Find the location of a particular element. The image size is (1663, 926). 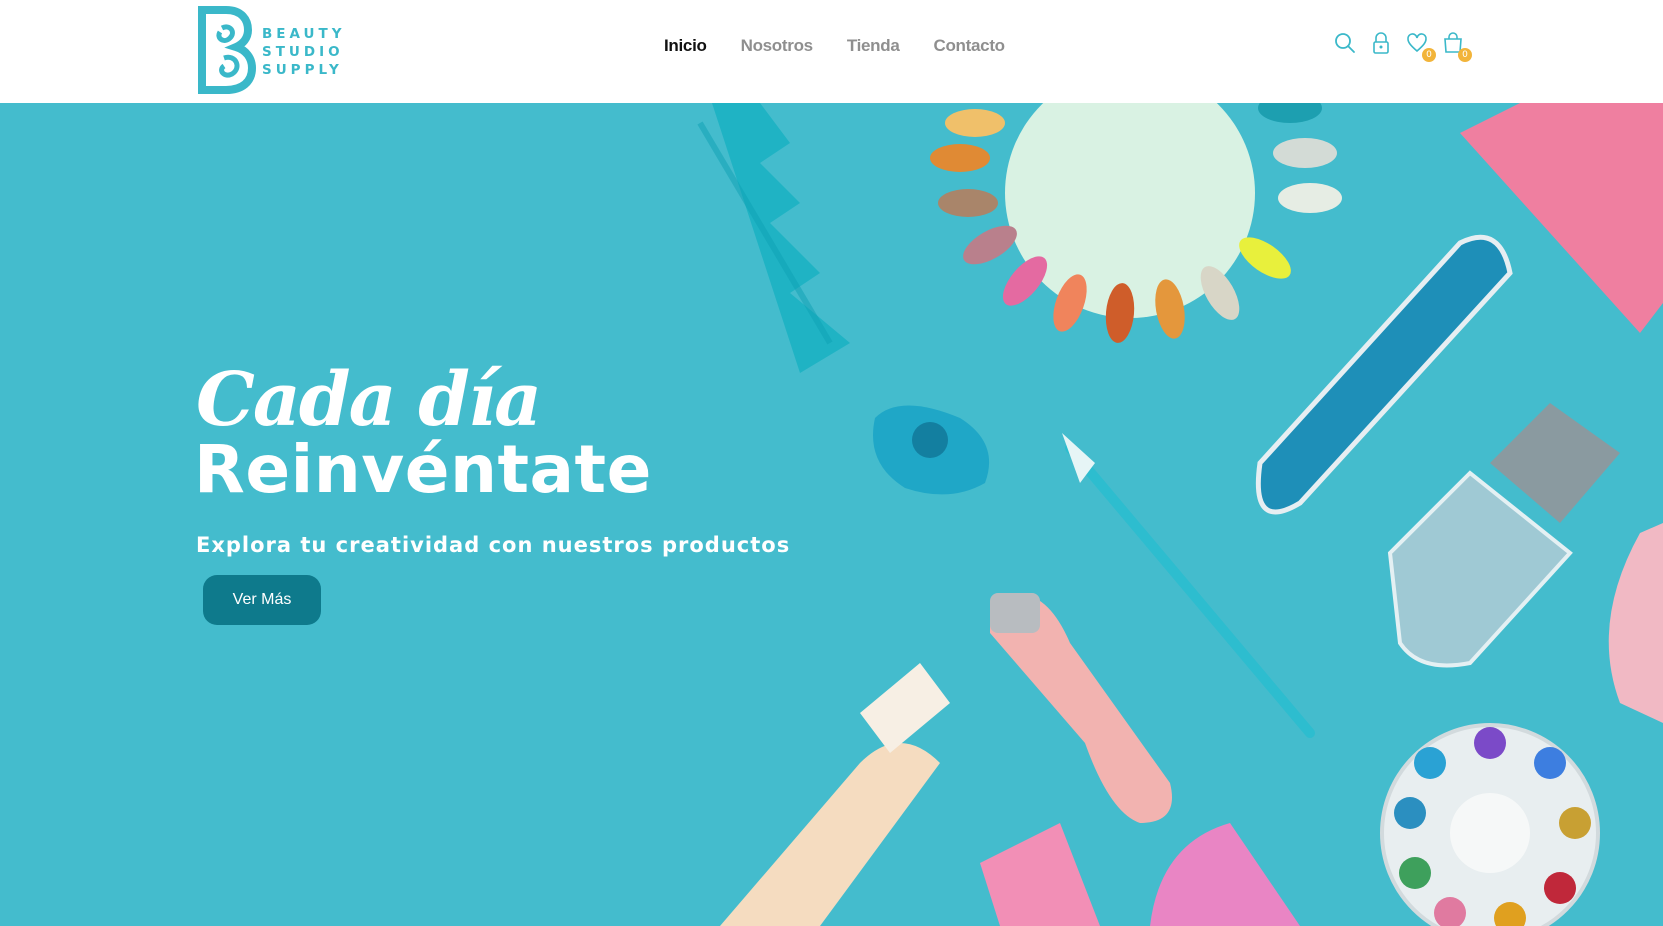

logo-b-icon is located at coordinates (227, 50).